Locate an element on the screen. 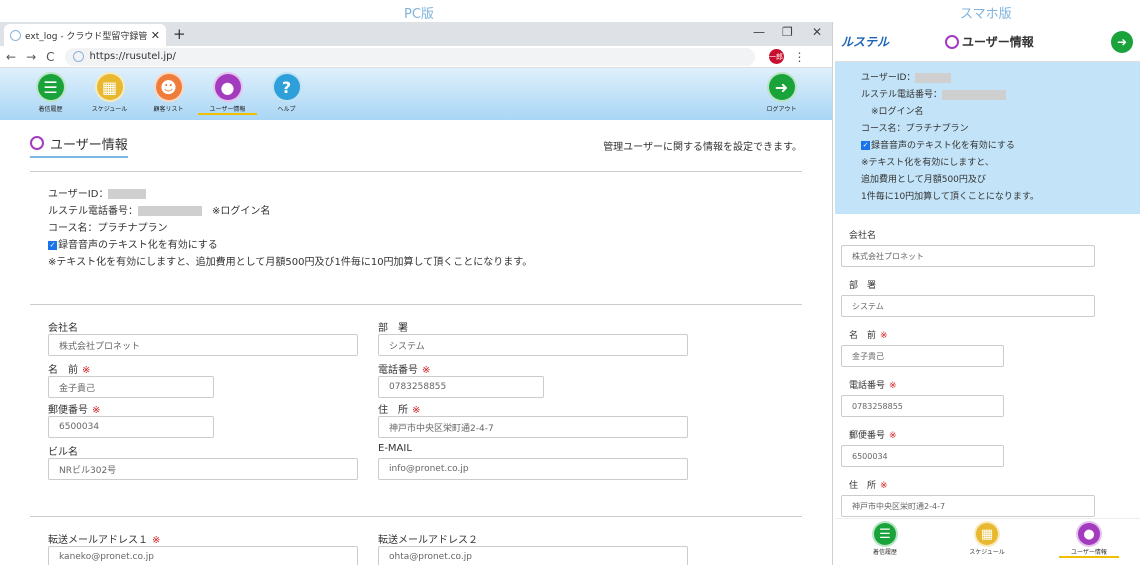  sp-login-note: ※ログイン名 is located at coordinates (897, 112).